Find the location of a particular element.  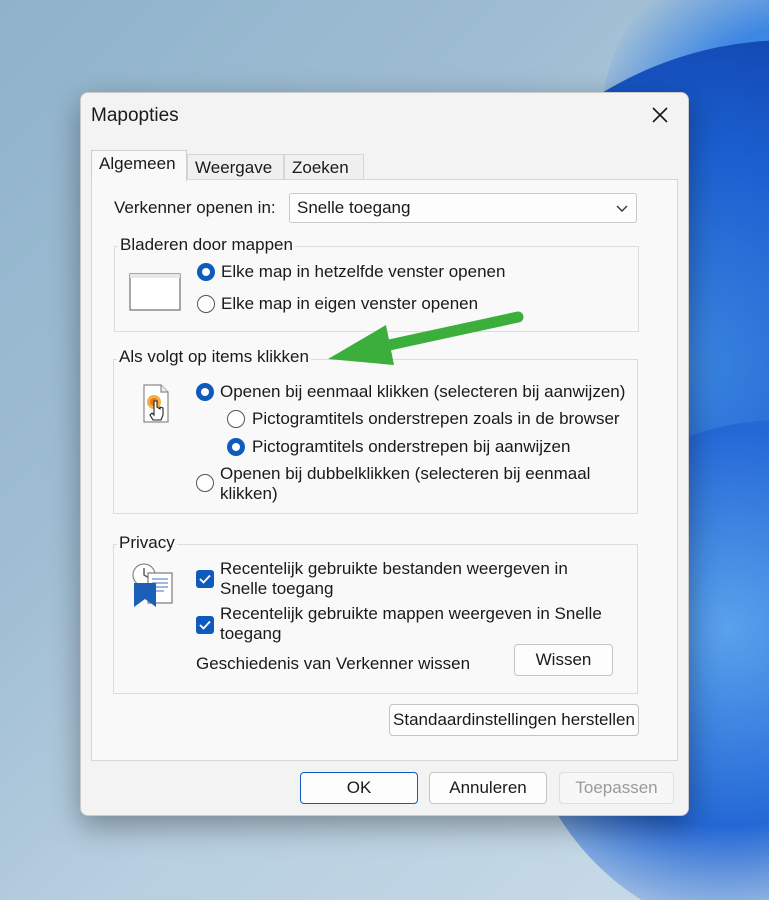

radio-same-window is located at coordinates (206, 272).